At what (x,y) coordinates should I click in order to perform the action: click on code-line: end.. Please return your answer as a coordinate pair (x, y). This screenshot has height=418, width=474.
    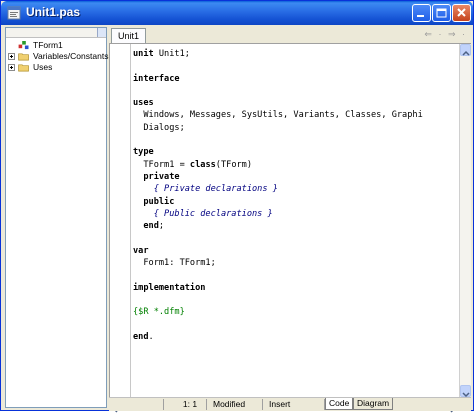
    Looking at the image, I should click on (278, 337).